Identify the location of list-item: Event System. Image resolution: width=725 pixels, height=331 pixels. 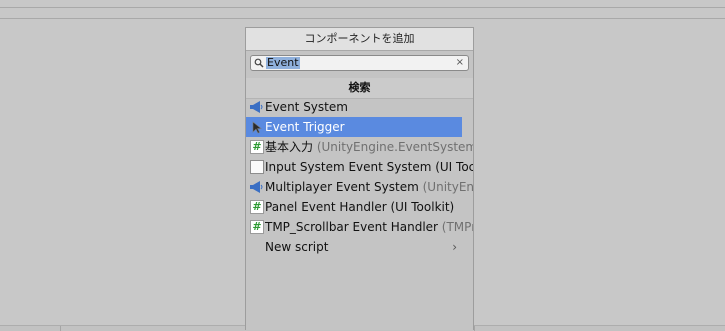
(359, 107).